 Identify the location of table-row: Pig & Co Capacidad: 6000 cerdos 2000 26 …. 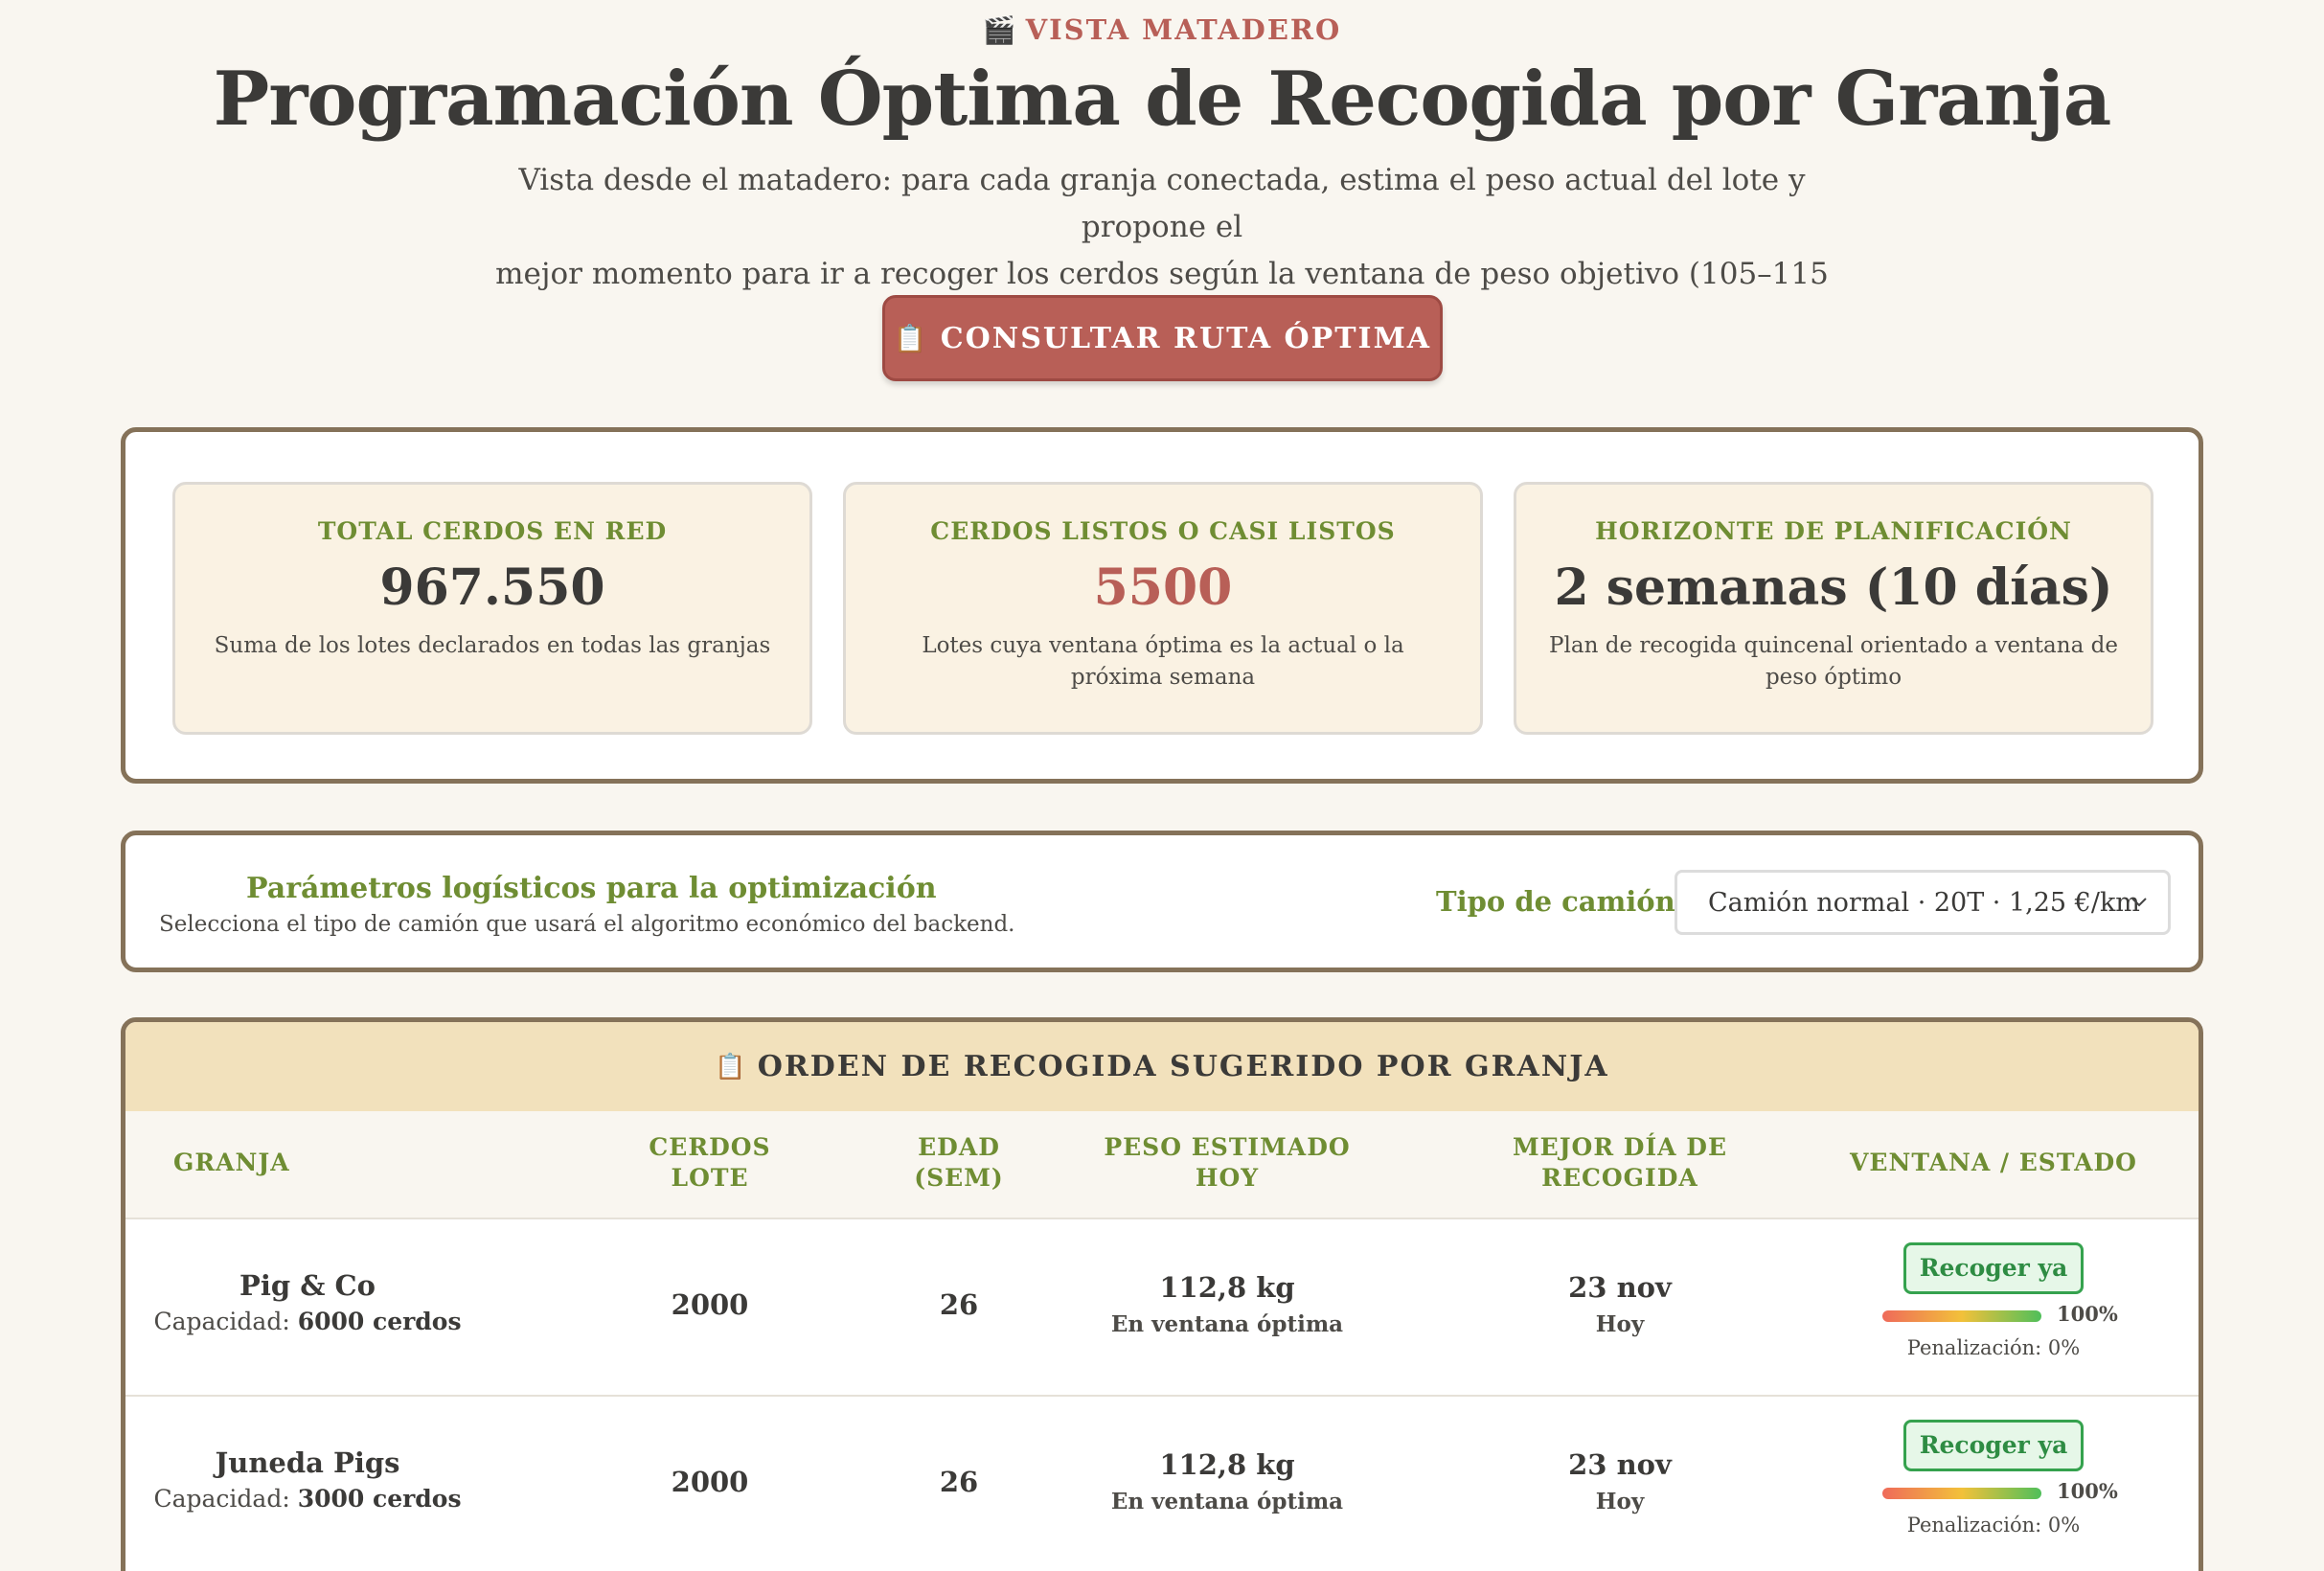
(1162, 1308).